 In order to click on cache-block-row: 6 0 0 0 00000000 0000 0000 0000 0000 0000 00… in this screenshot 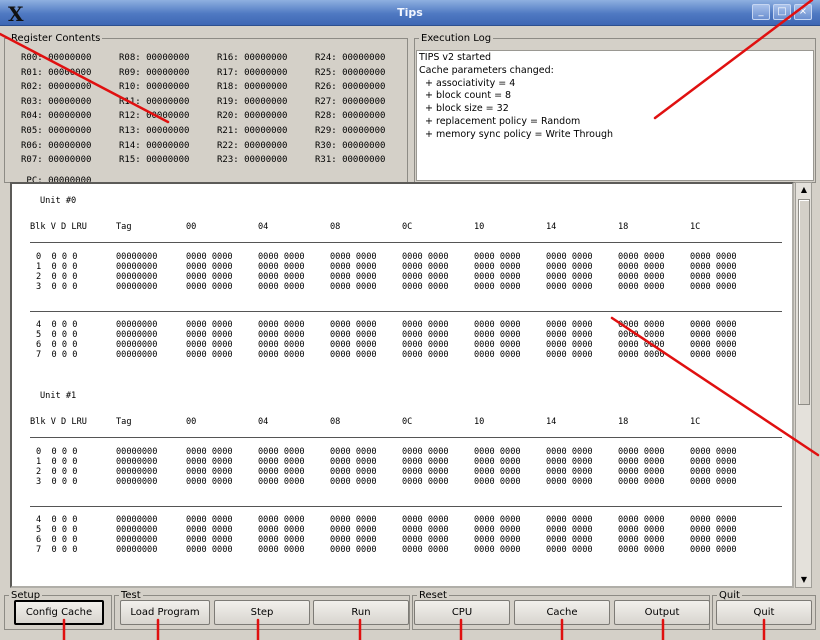, I will do `click(410, 540)`.